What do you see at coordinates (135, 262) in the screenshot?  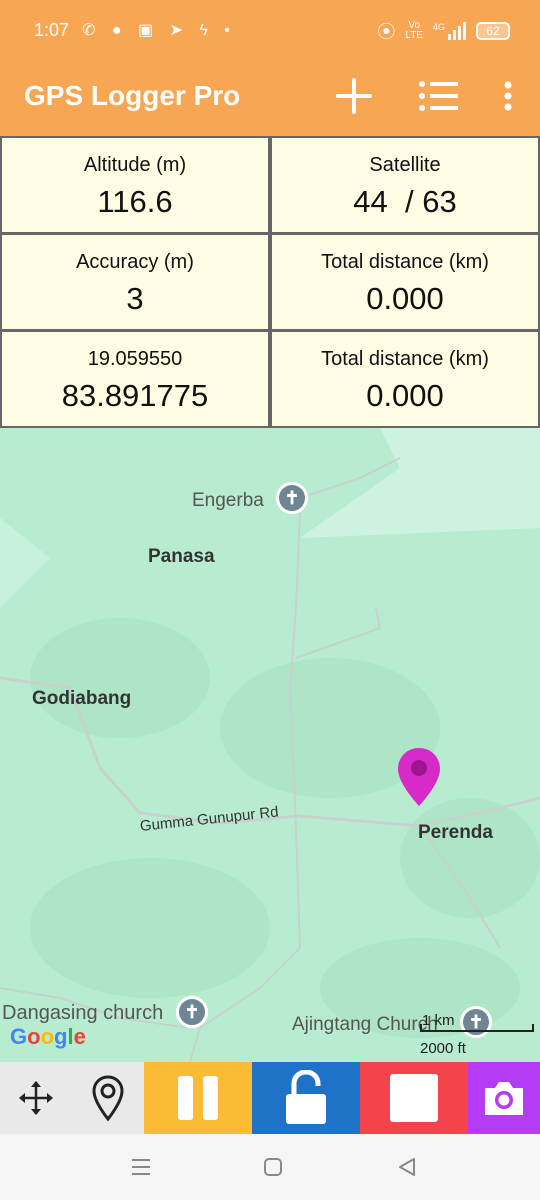 I see `accuracy-label: Accuracy (m)` at bounding box center [135, 262].